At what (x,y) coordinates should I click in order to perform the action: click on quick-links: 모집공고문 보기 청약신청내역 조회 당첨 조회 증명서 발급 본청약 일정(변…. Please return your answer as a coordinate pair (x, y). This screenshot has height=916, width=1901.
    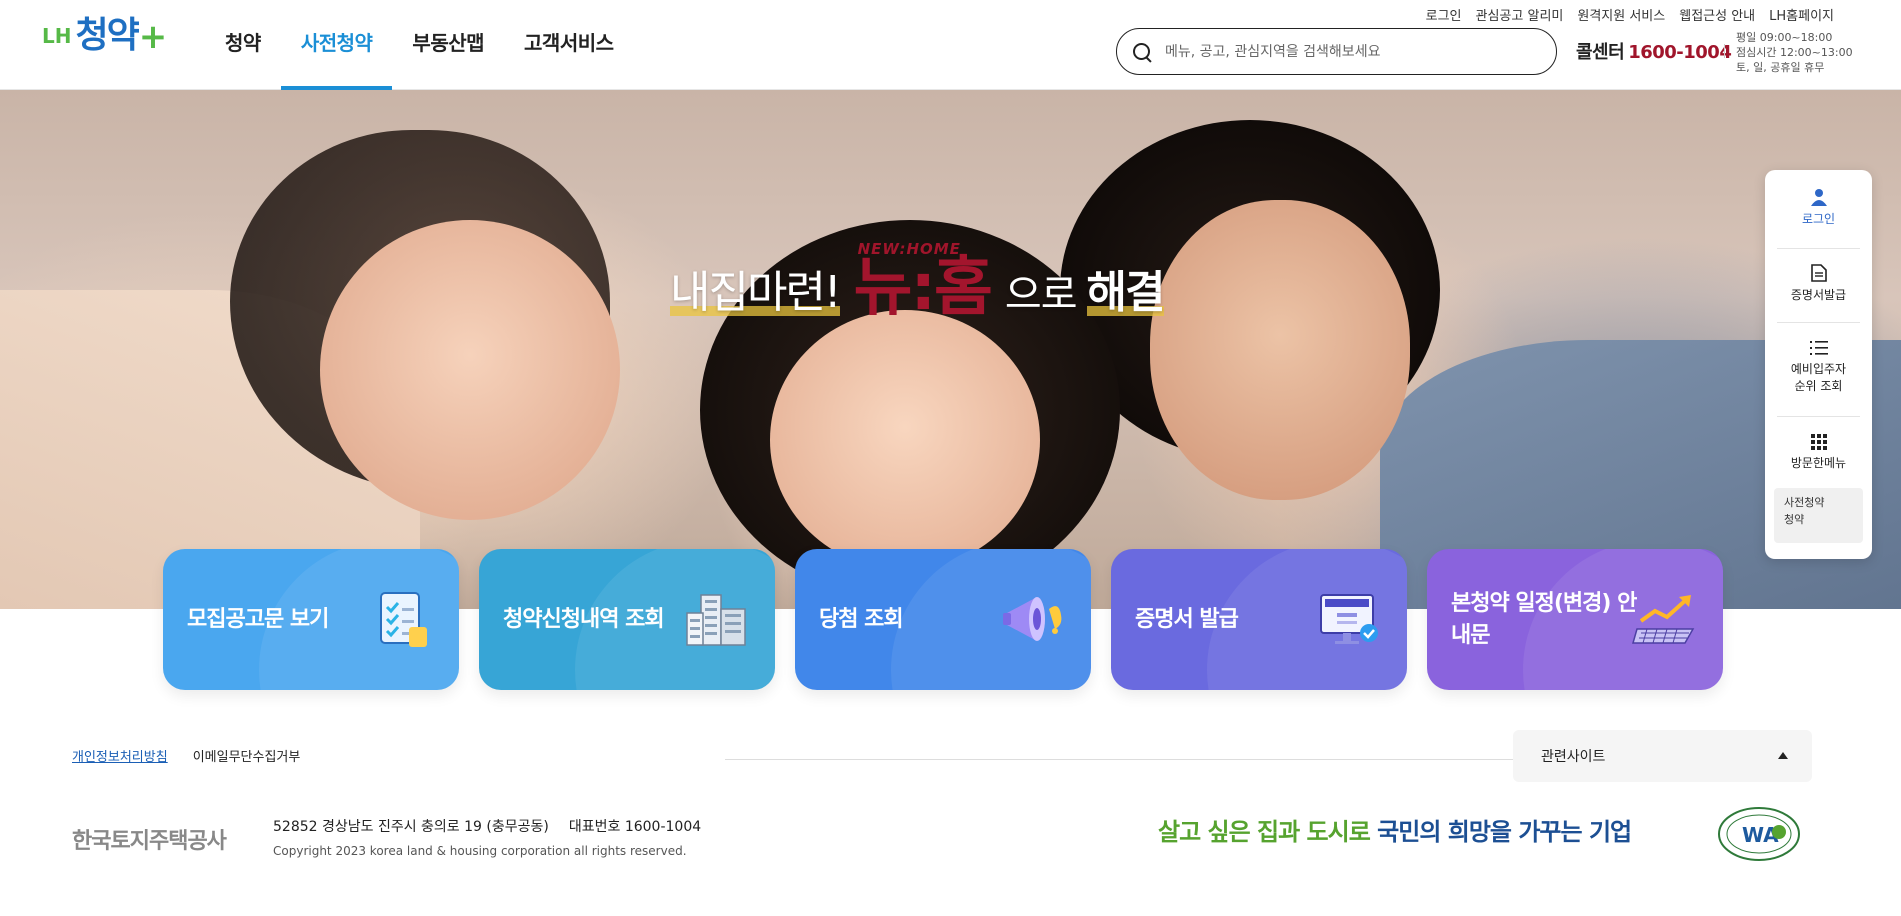
    Looking at the image, I should click on (943, 619).